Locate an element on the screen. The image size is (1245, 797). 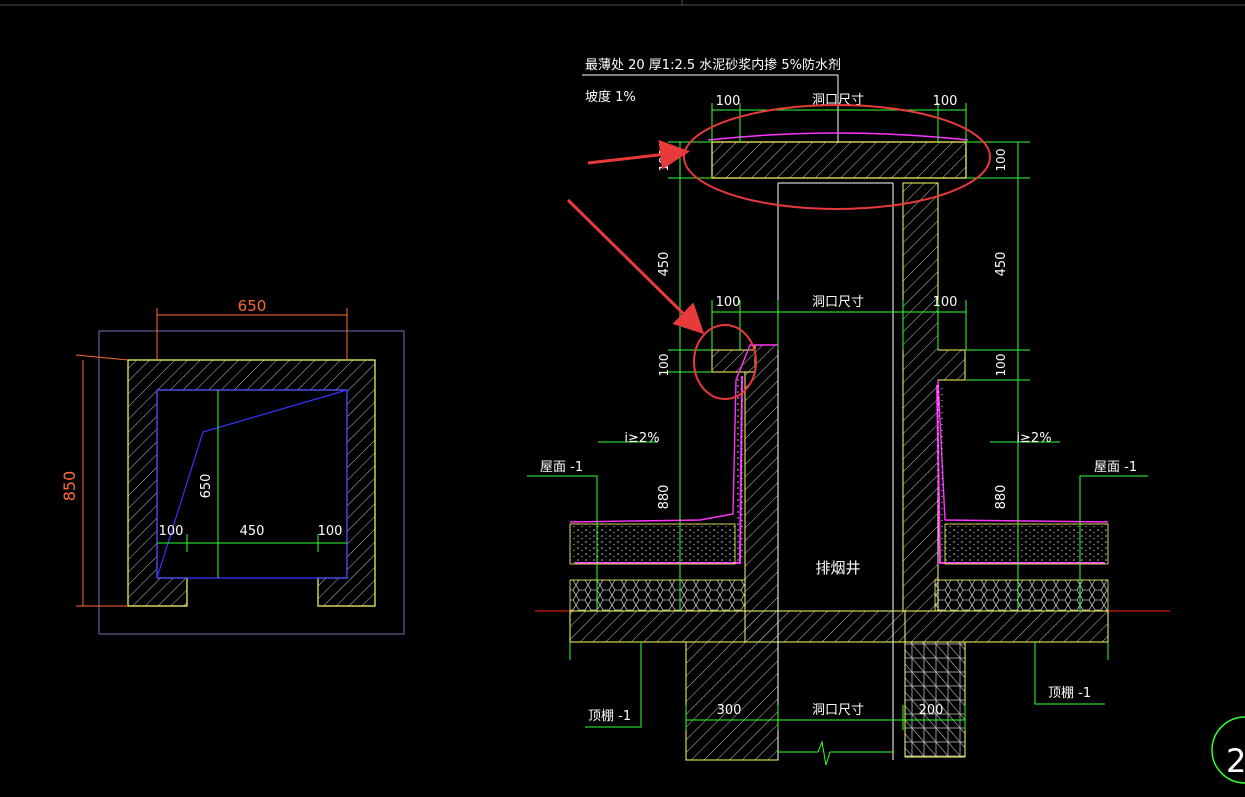
ledge-dim-right: 100 is located at coordinates (945, 302).